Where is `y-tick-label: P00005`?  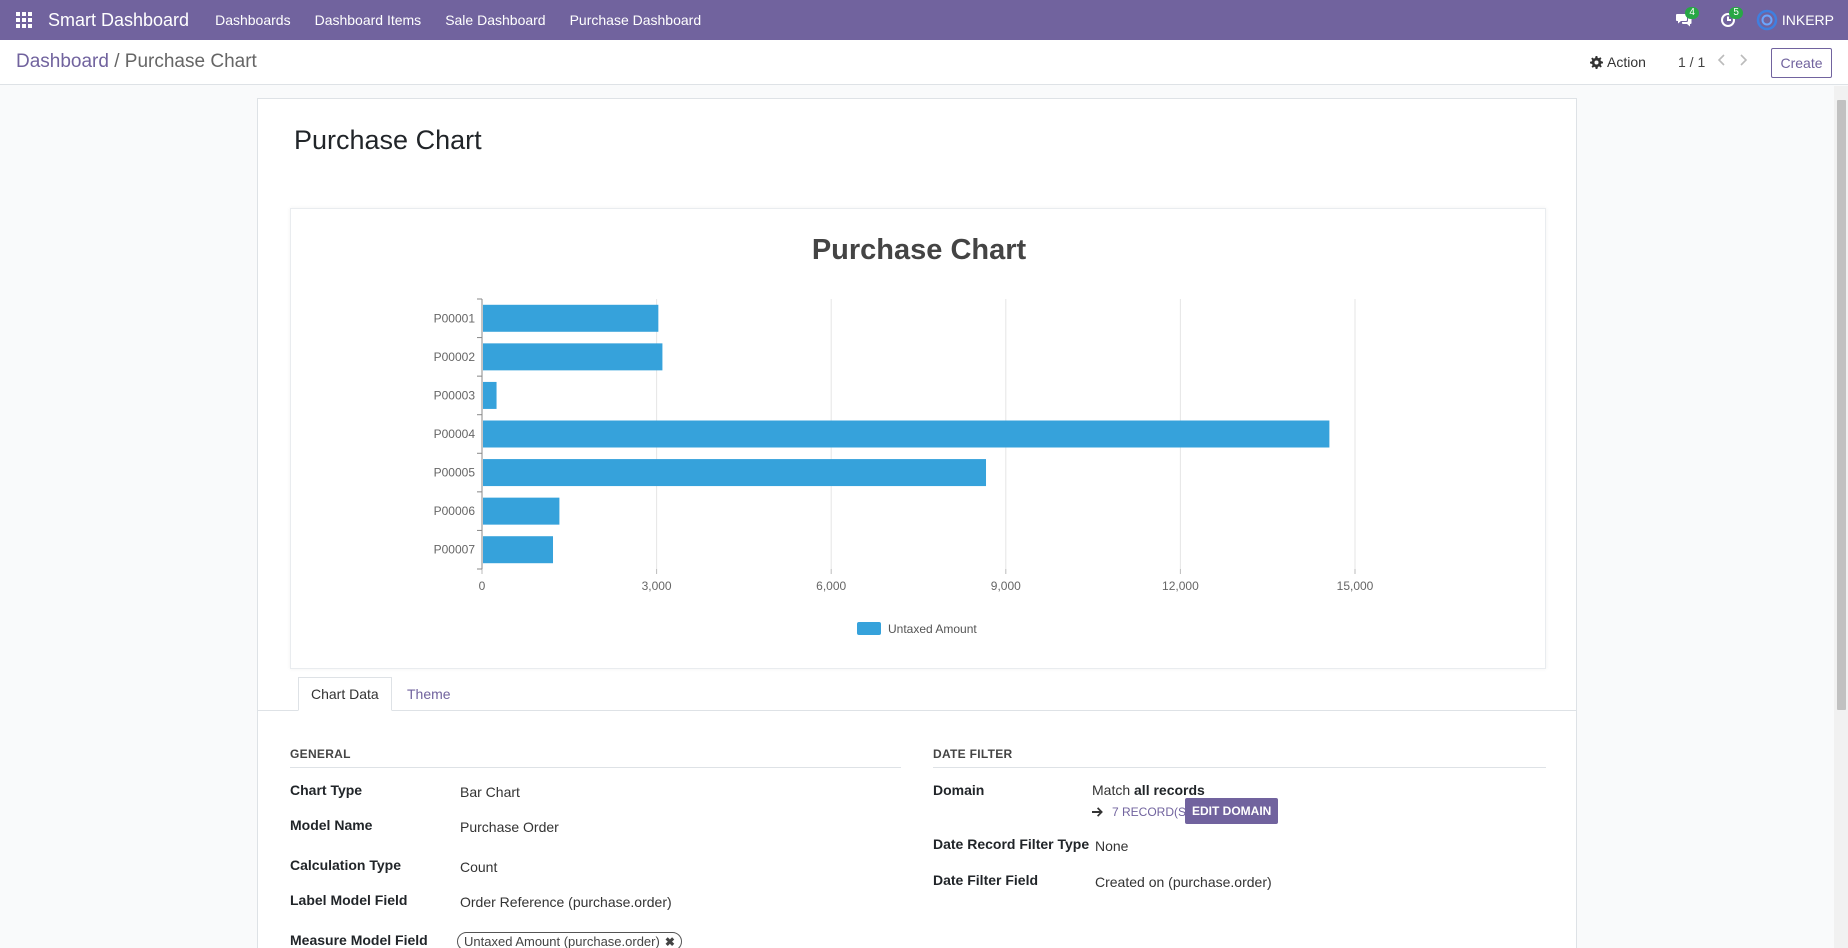
y-tick-label: P00005 is located at coordinates (455, 473).